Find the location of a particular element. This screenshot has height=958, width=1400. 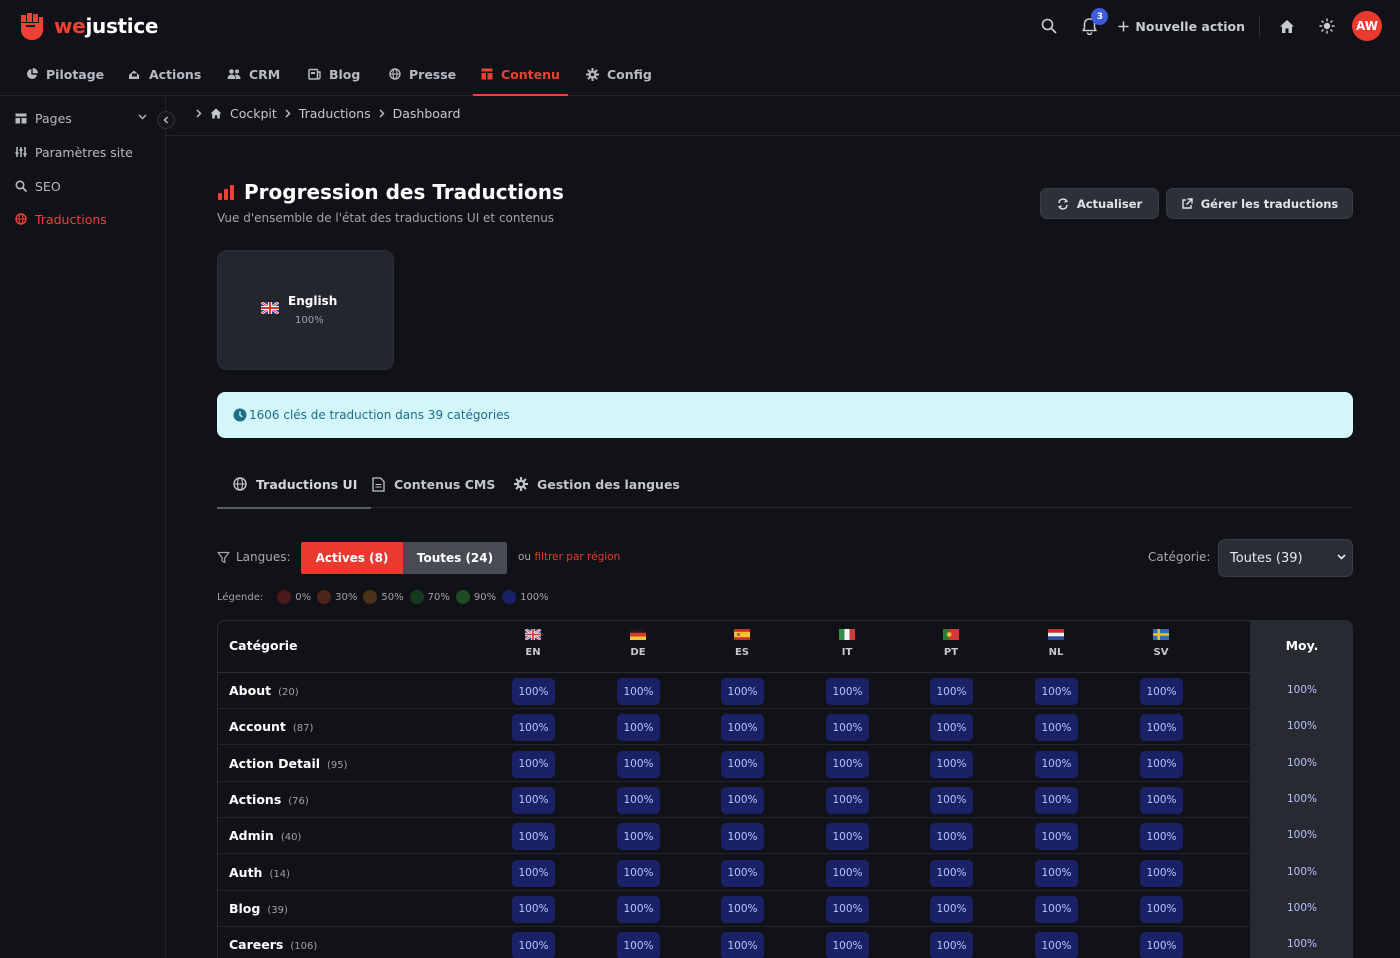

filter-all-languages: Toutes (24) is located at coordinates (455, 558).